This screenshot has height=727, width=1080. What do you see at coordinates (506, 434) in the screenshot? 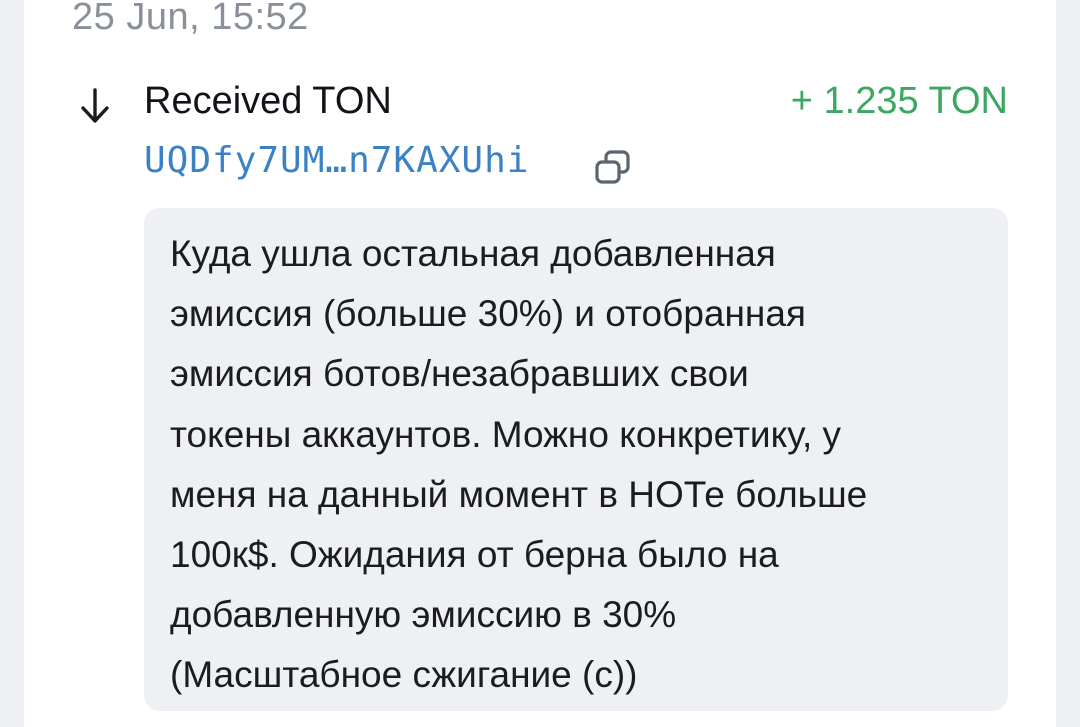
I see `comment-line: токены аккаунтов. Можно конкретику, у` at bounding box center [506, 434].